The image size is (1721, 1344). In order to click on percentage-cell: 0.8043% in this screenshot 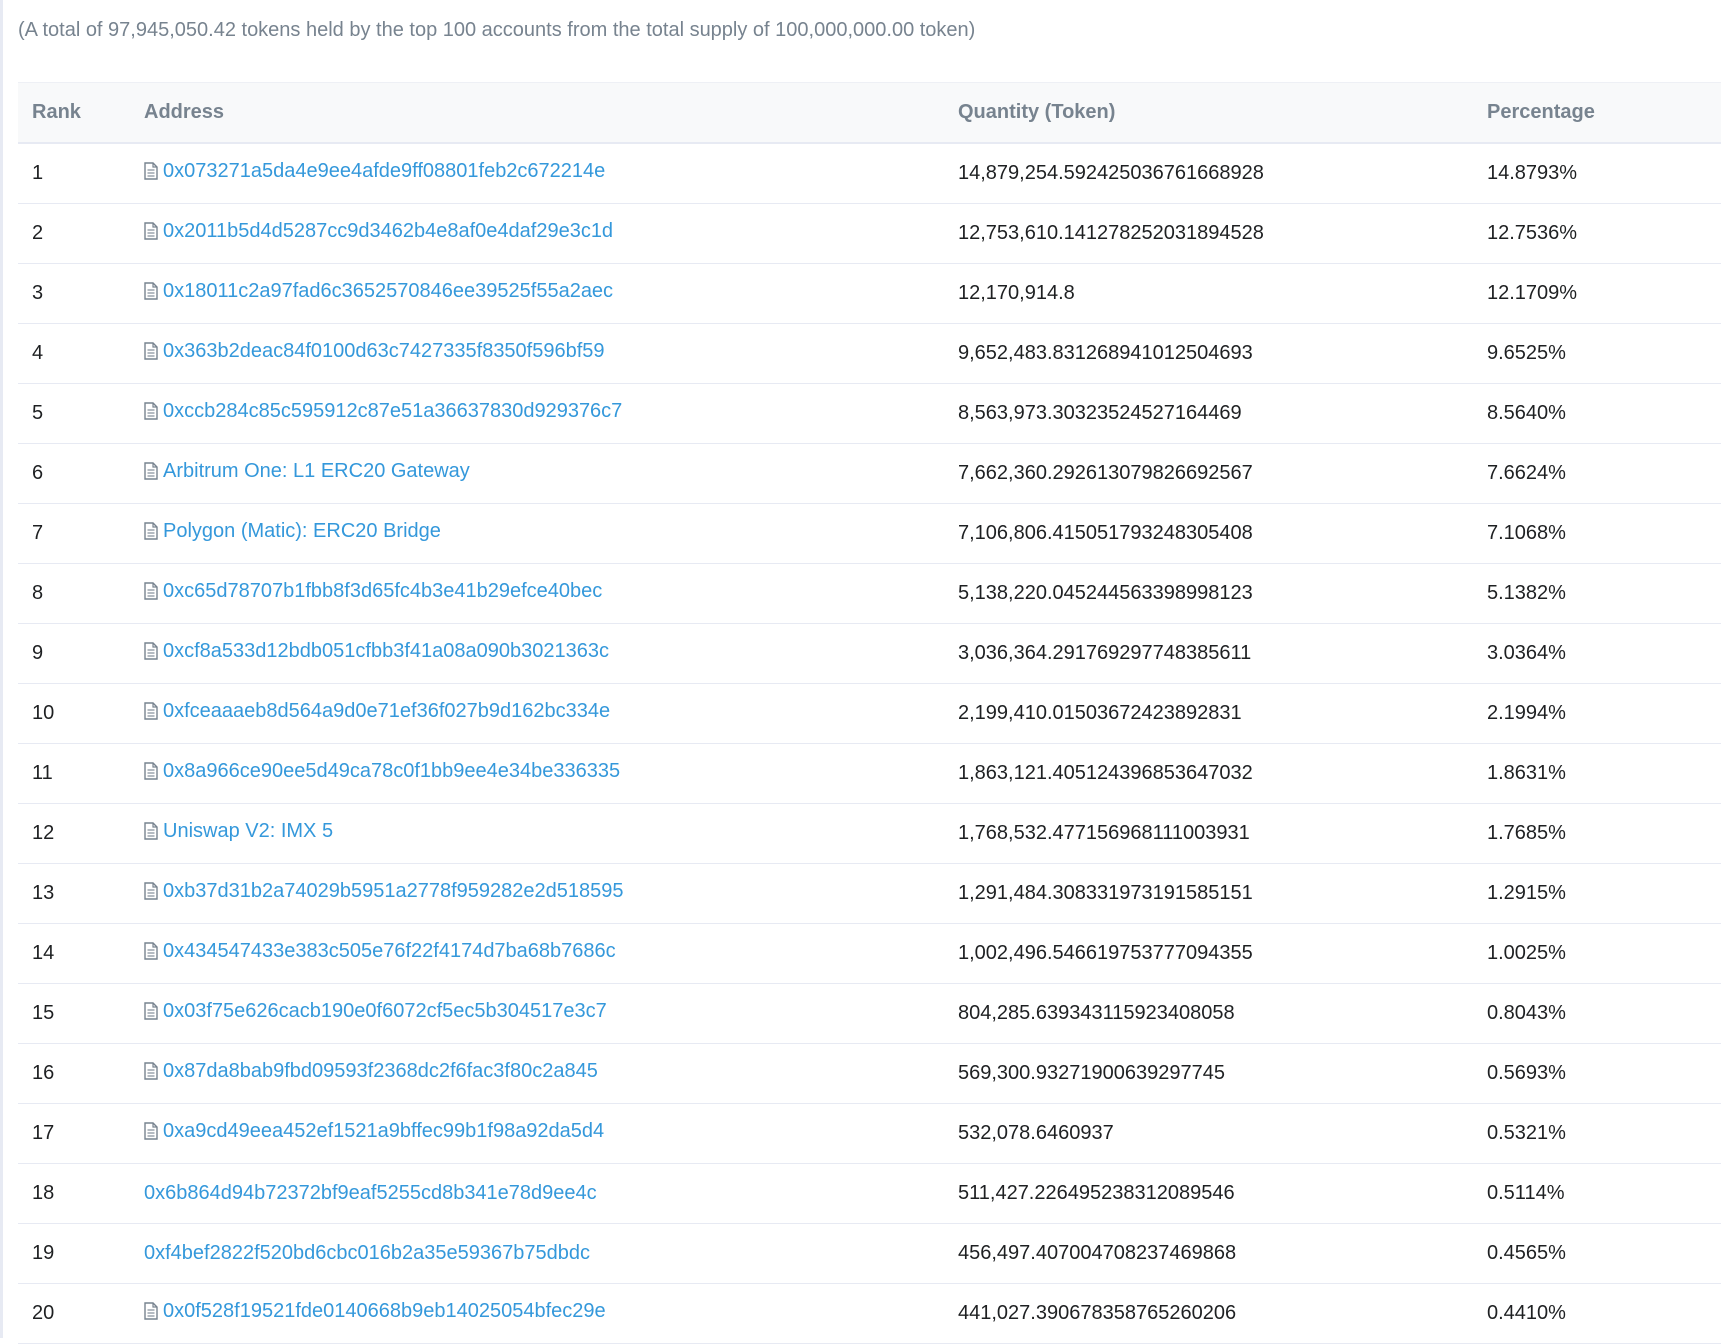, I will do `click(1597, 1013)`.